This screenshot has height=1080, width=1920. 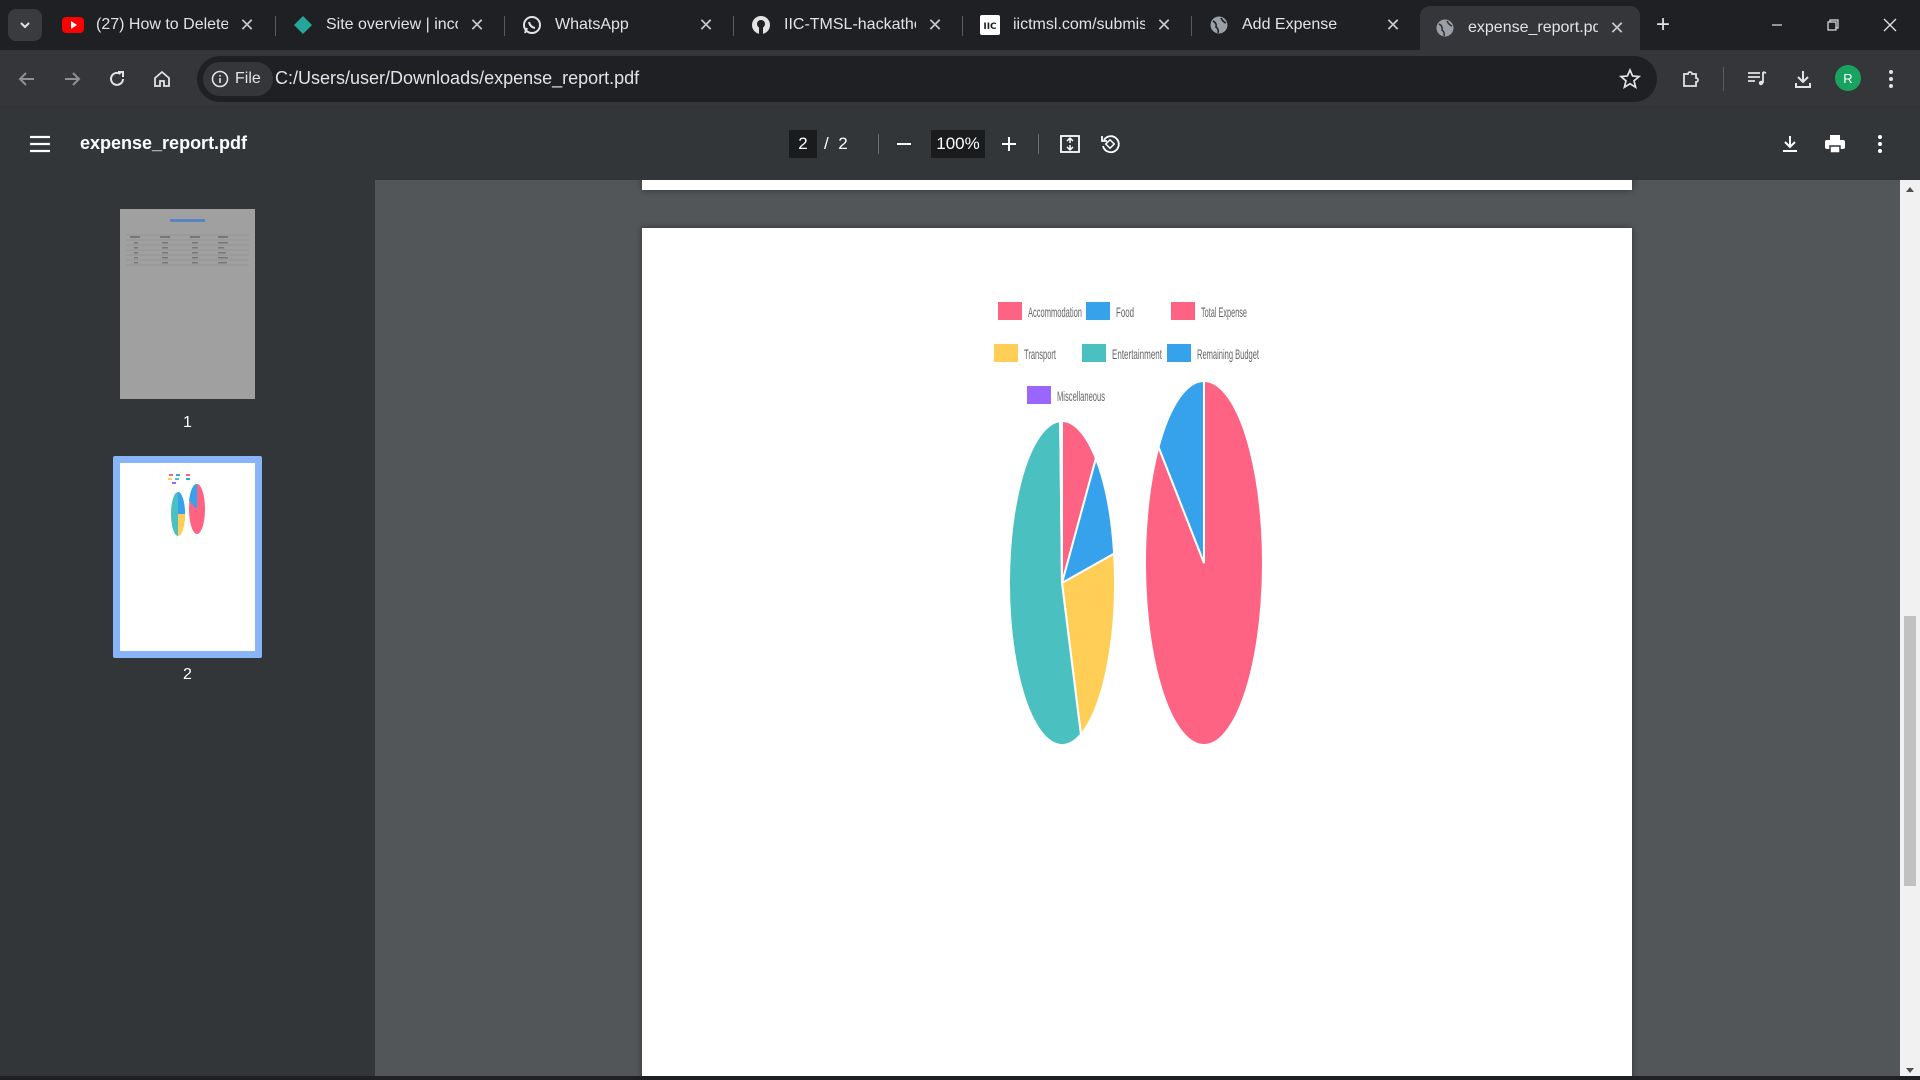 I want to click on profile-avatar: R, so click(x=1848, y=78).